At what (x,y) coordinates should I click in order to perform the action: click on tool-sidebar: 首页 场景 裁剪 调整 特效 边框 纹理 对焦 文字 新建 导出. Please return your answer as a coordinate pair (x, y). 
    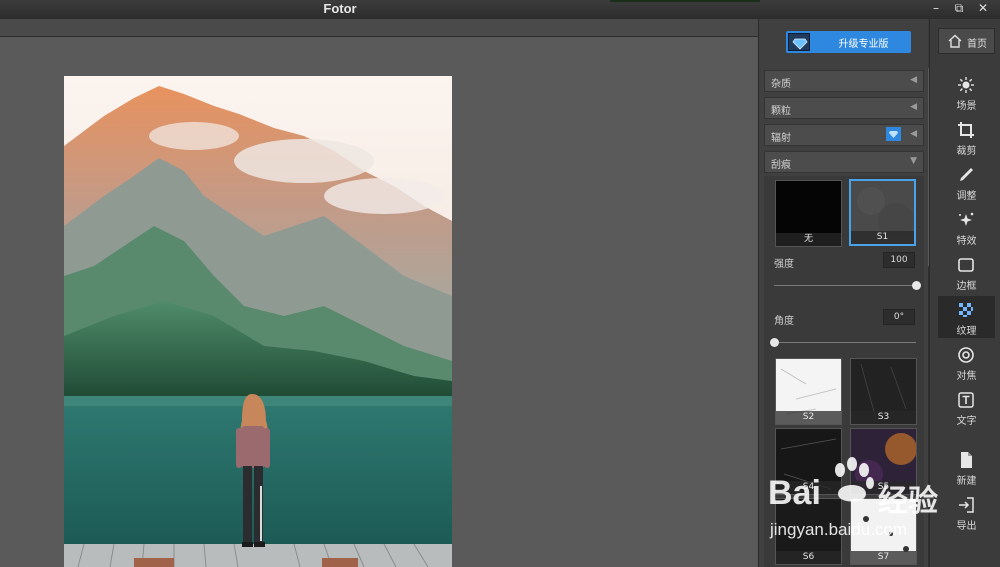
    Looking at the image, I should click on (964, 293).